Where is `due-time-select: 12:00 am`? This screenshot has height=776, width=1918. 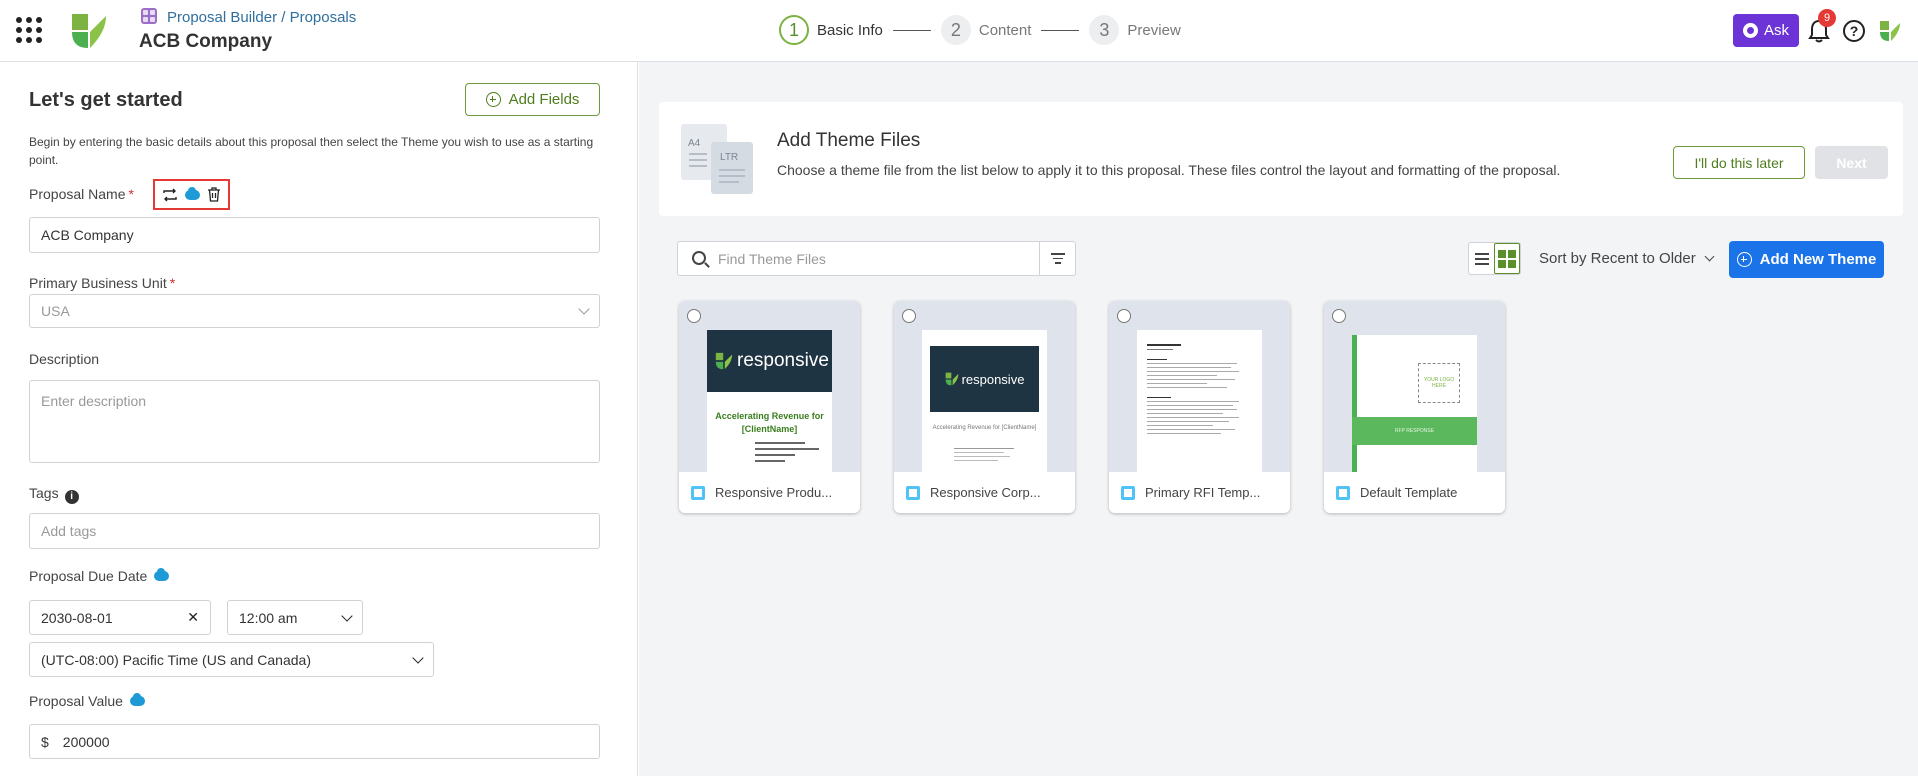 due-time-select: 12:00 am is located at coordinates (295, 617).